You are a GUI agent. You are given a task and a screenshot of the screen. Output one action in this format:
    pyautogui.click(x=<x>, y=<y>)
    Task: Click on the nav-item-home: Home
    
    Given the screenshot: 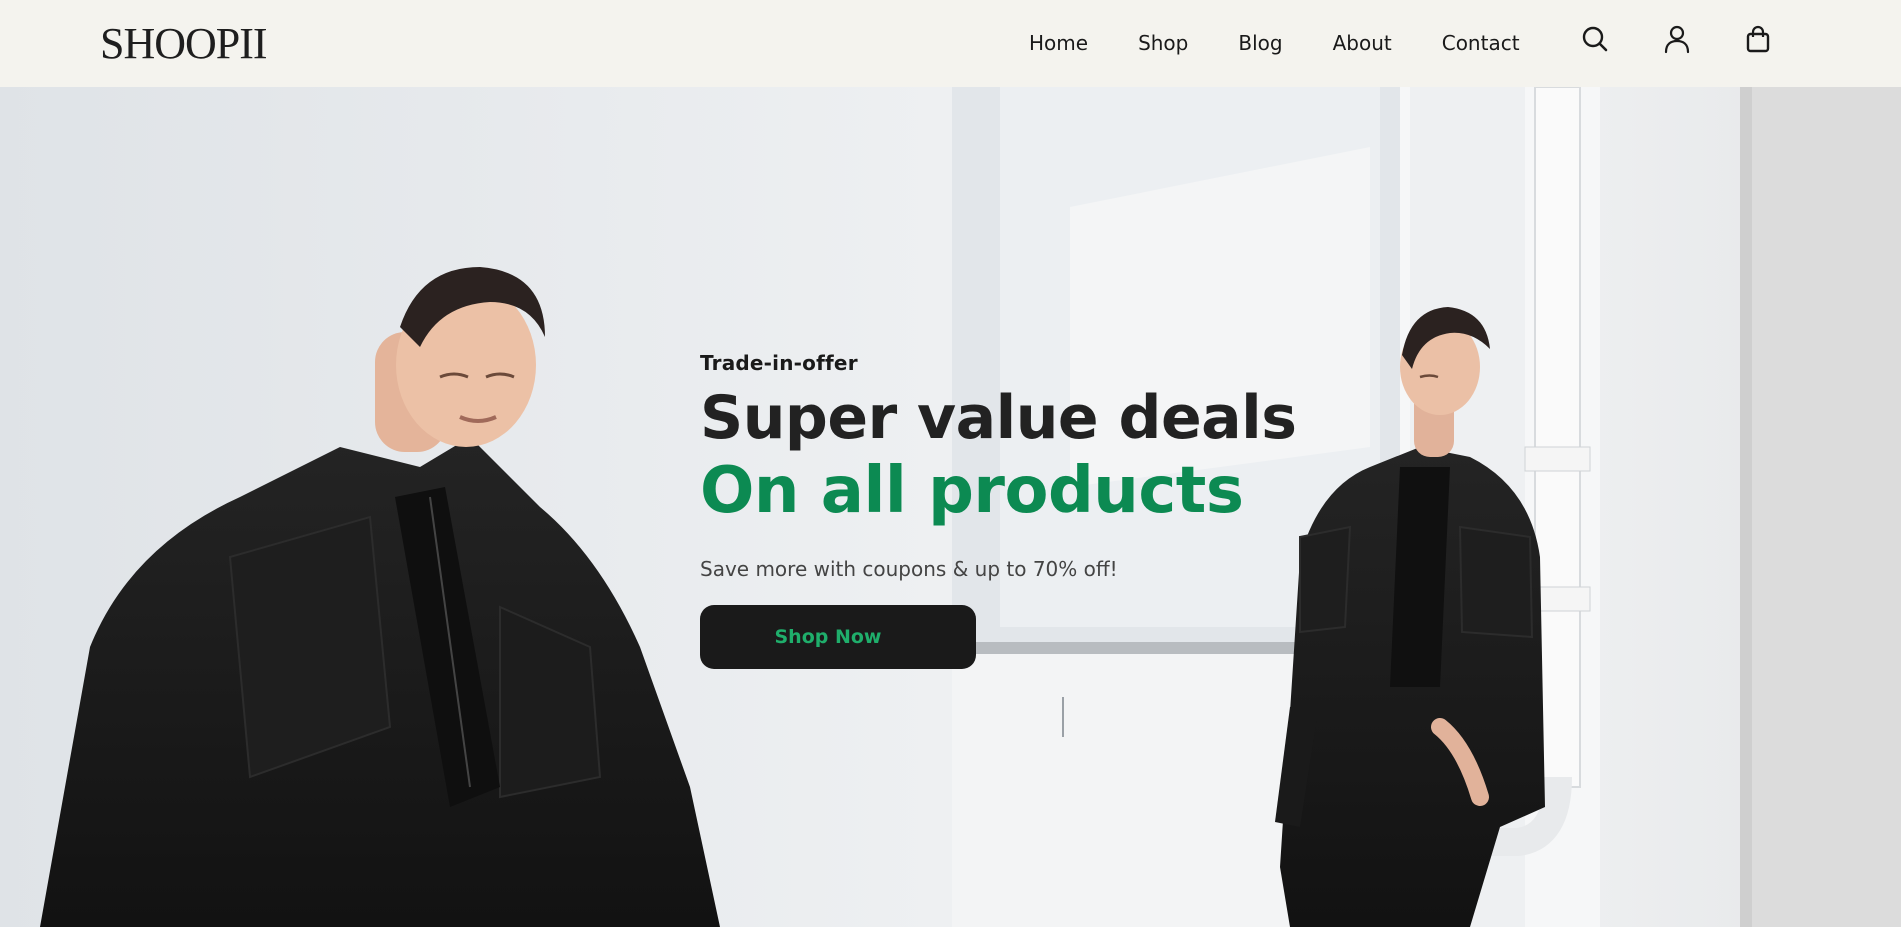 What is the action you would take?
    pyautogui.click(x=1058, y=43)
    